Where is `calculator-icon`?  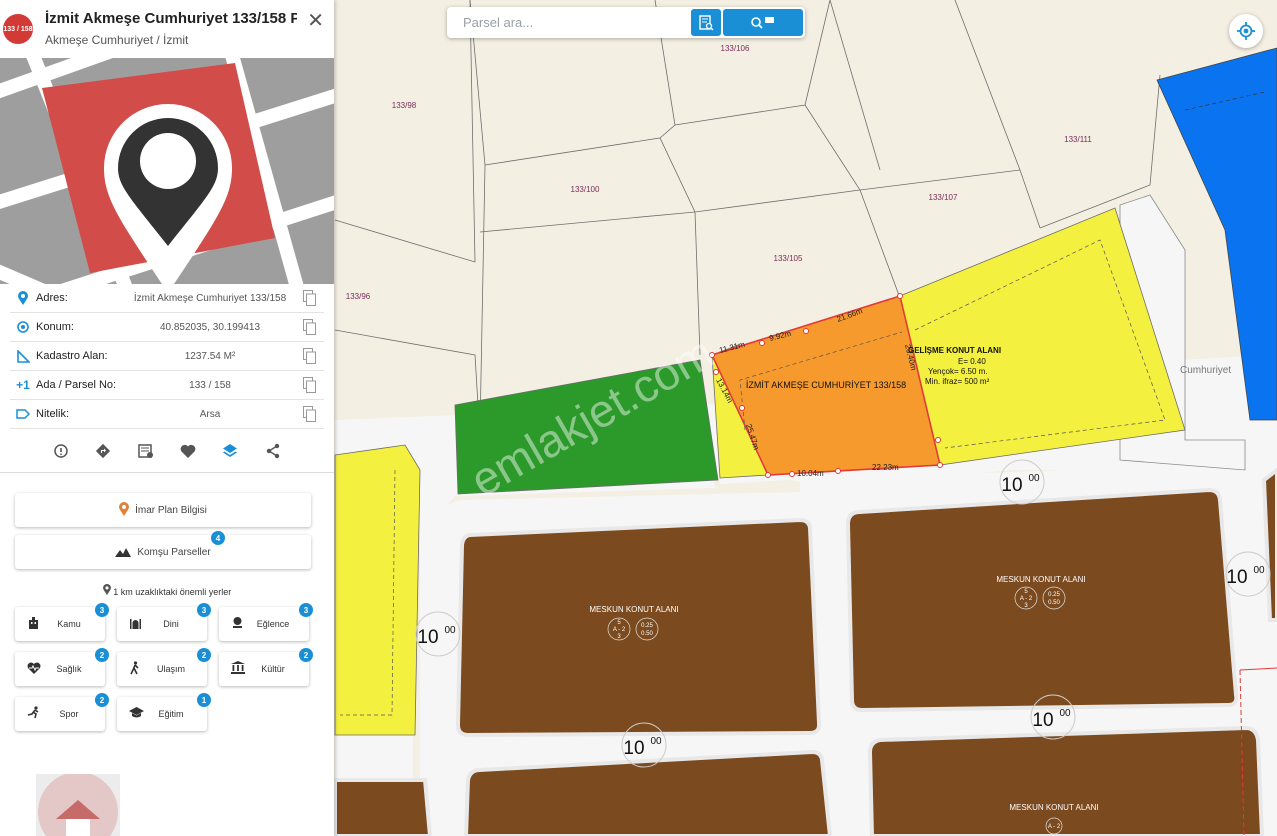
calculator-icon is located at coordinates (146, 451).